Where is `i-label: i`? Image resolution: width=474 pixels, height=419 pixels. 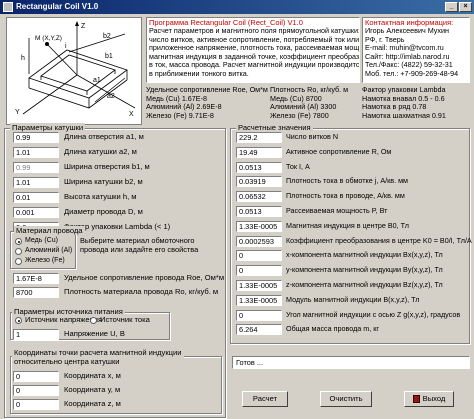 i-label: i is located at coordinates (66, 46).